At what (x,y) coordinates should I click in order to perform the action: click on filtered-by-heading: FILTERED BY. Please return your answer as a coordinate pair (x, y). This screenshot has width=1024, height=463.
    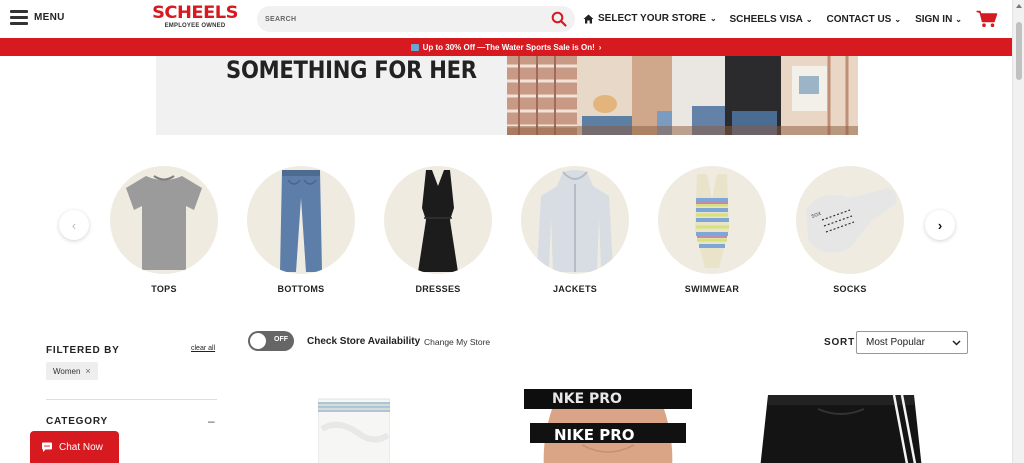
    Looking at the image, I should click on (83, 350).